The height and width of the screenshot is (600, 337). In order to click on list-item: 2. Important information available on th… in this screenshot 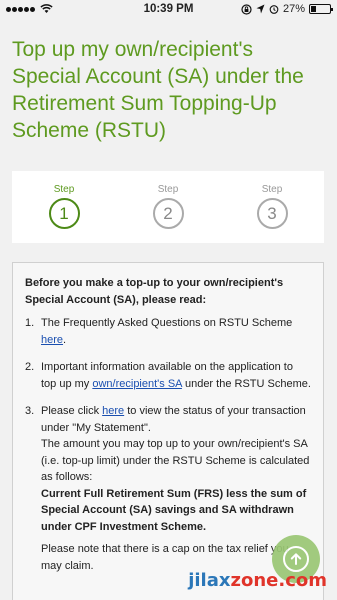, I will do `click(168, 375)`.